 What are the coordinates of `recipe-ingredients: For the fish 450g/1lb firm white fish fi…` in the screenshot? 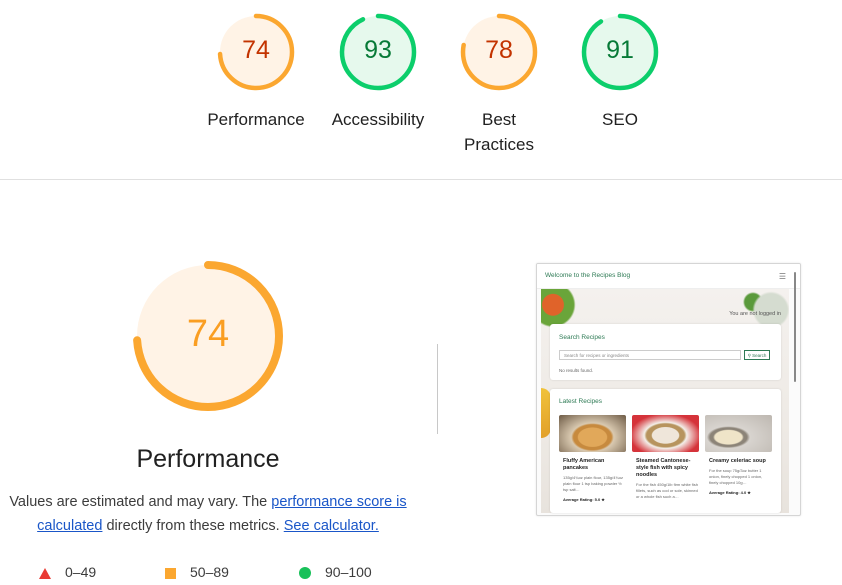 It's located at (667, 490).